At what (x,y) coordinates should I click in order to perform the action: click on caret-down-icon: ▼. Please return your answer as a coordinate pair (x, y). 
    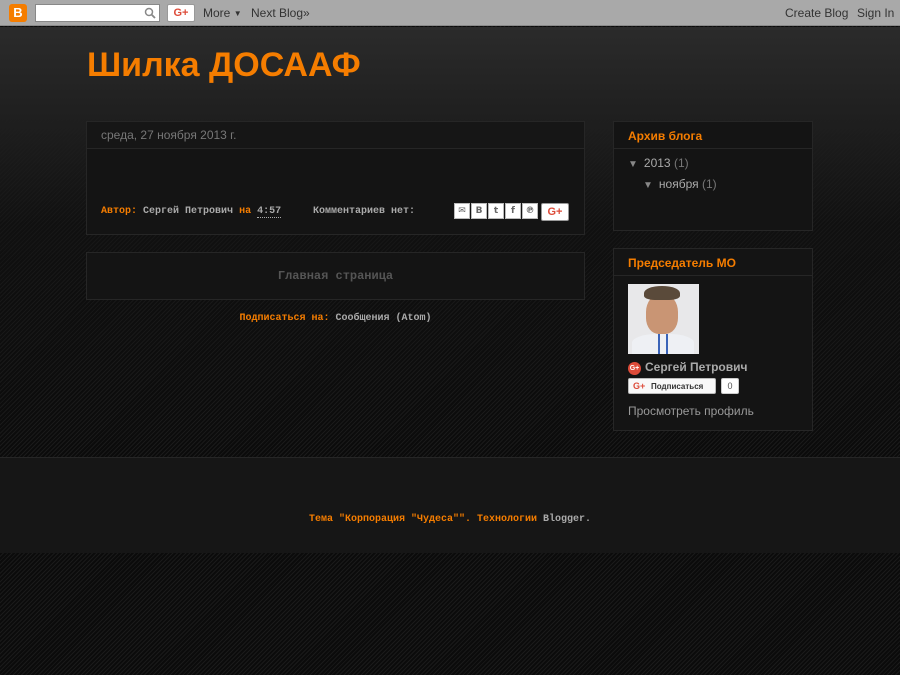
    Looking at the image, I should click on (237, 13).